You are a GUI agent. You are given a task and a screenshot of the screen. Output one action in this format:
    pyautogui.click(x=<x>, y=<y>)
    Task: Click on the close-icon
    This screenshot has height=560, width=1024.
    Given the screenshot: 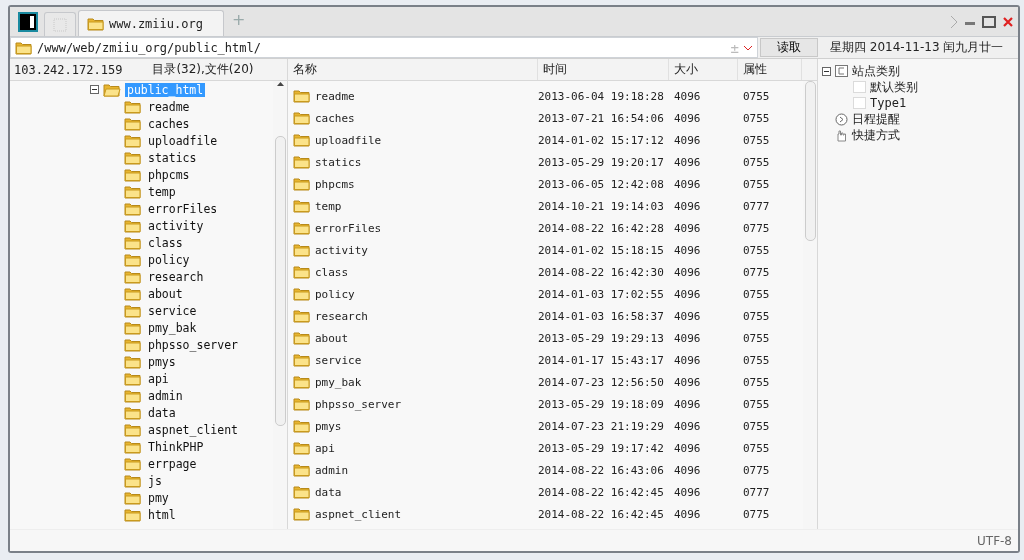 What is the action you would take?
    pyautogui.click(x=1008, y=21)
    